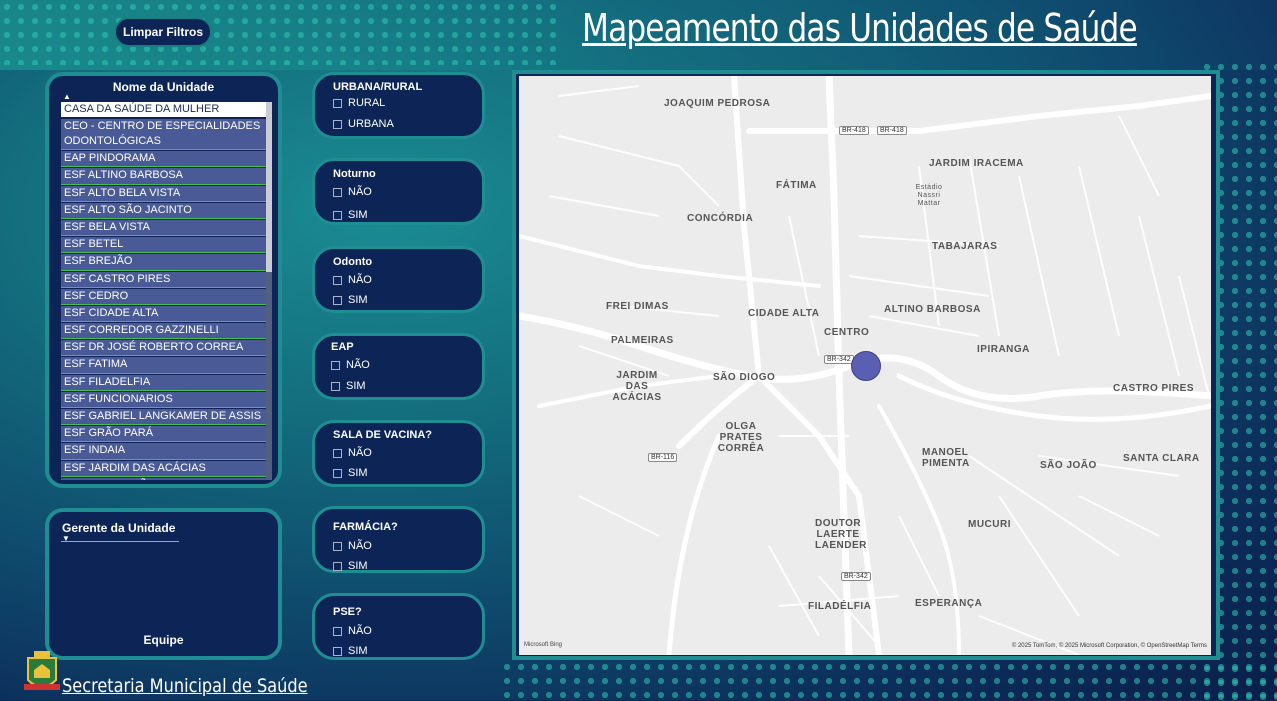  What do you see at coordinates (67, 96) in the screenshot?
I see `sort-up-icon: ▲` at bounding box center [67, 96].